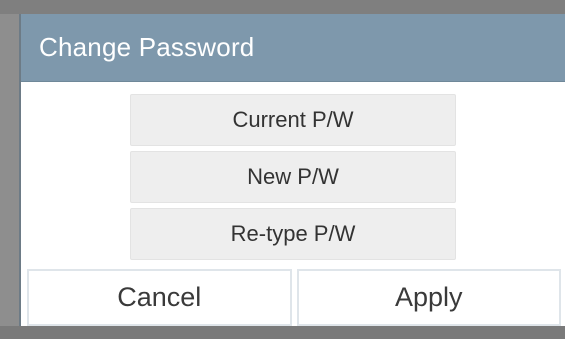 Image resolution: width=565 pixels, height=339 pixels. What do you see at coordinates (147, 47) in the screenshot?
I see `dialog-title: Change Password` at bounding box center [147, 47].